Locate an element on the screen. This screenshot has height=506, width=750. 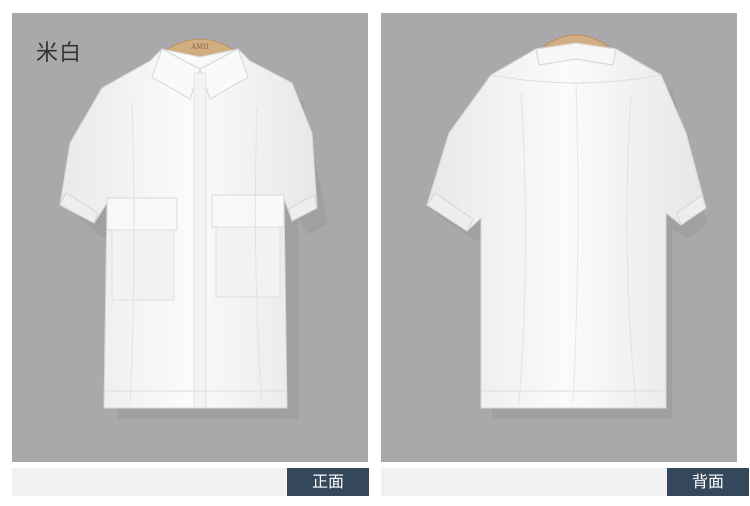
front-view-tag: 正面 is located at coordinates (328, 482).